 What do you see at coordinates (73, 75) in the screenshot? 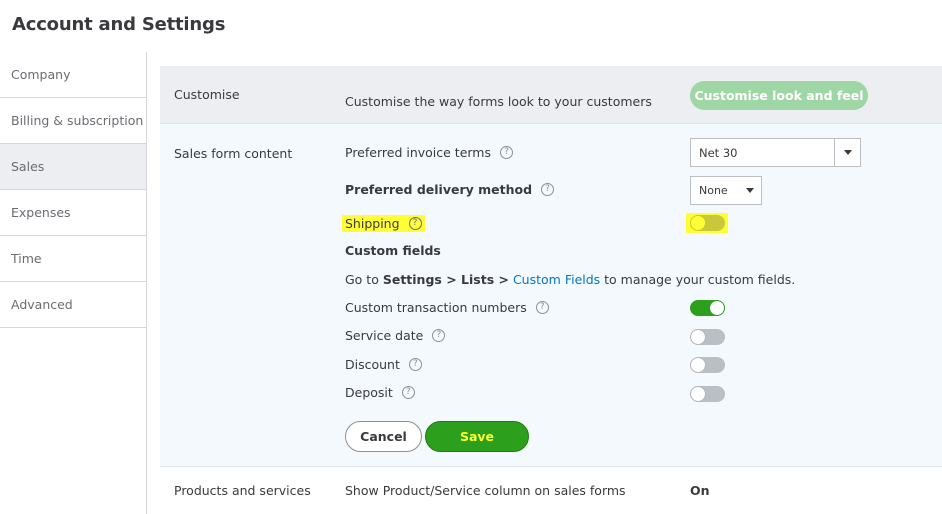
I see `sidebar-item-company: Company` at bounding box center [73, 75].